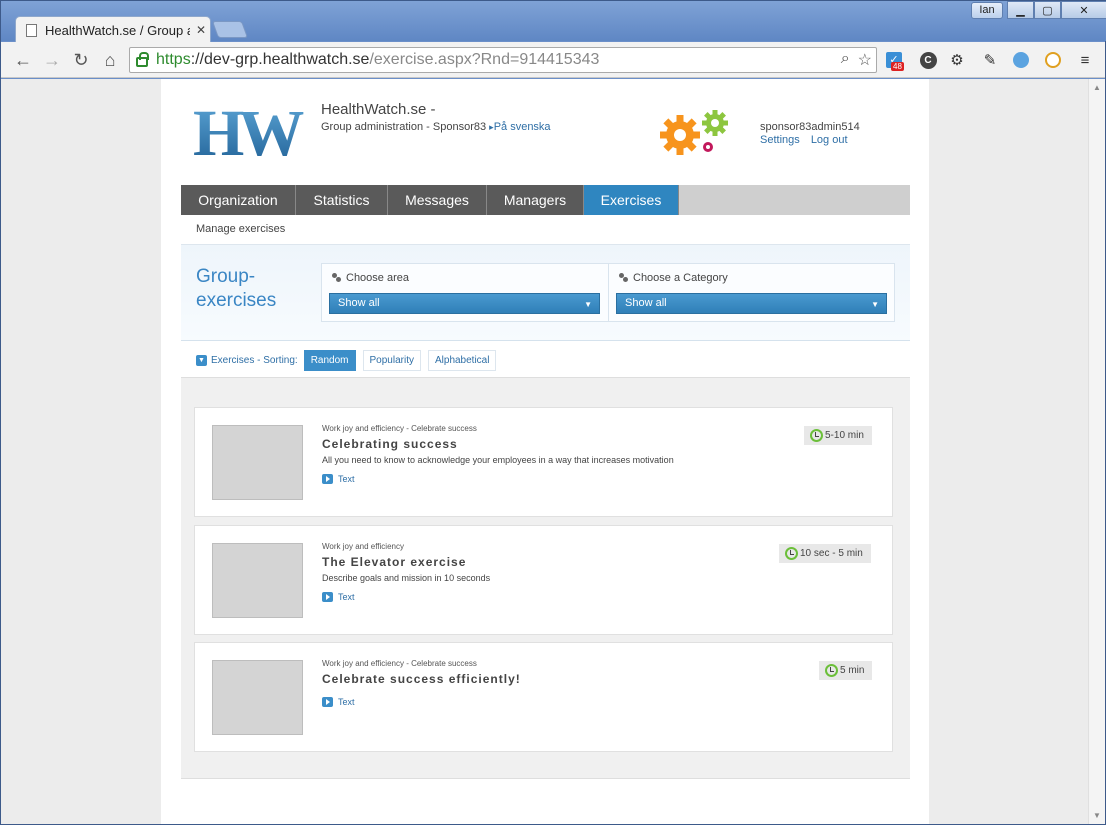  Describe the element at coordinates (342, 200) in the screenshot. I see `tab-statistics: Statistics` at that location.